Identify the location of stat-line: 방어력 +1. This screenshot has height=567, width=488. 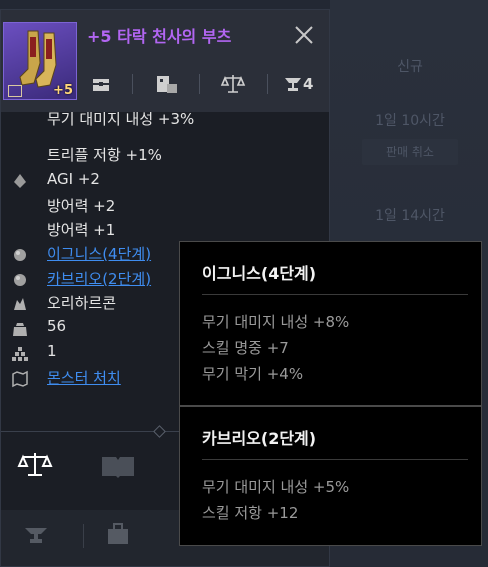
(81, 230).